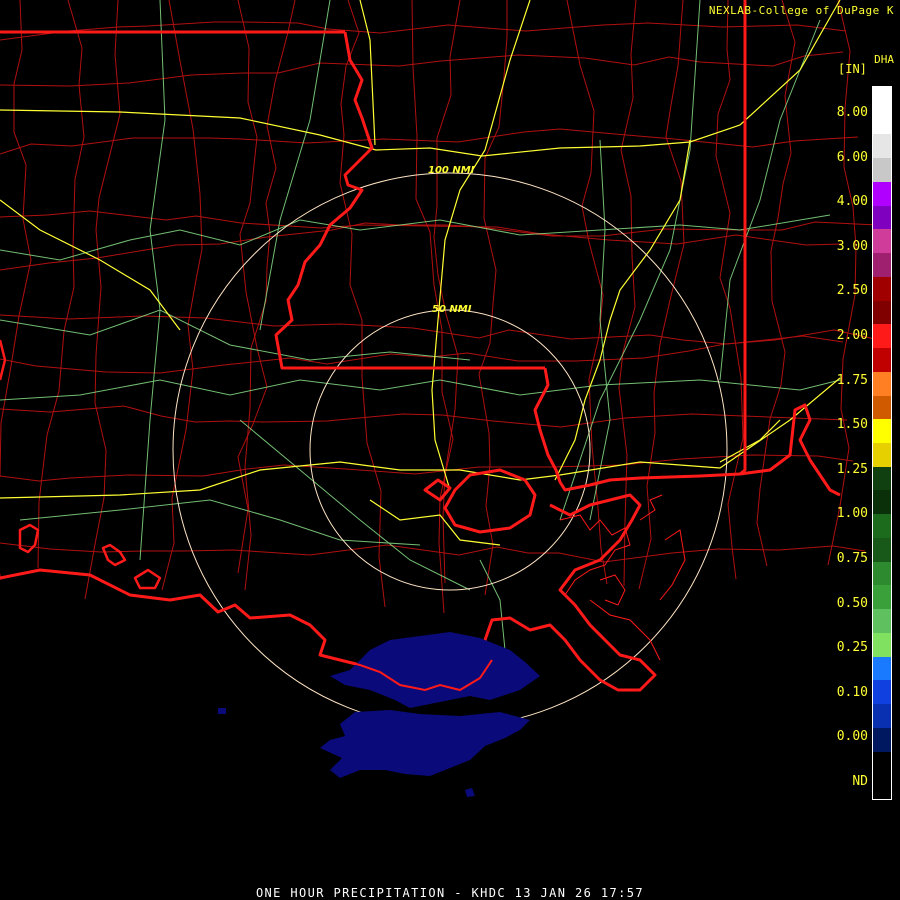  Describe the element at coordinates (852, 157) in the screenshot. I see `legend-tick-label: 6.00` at that location.